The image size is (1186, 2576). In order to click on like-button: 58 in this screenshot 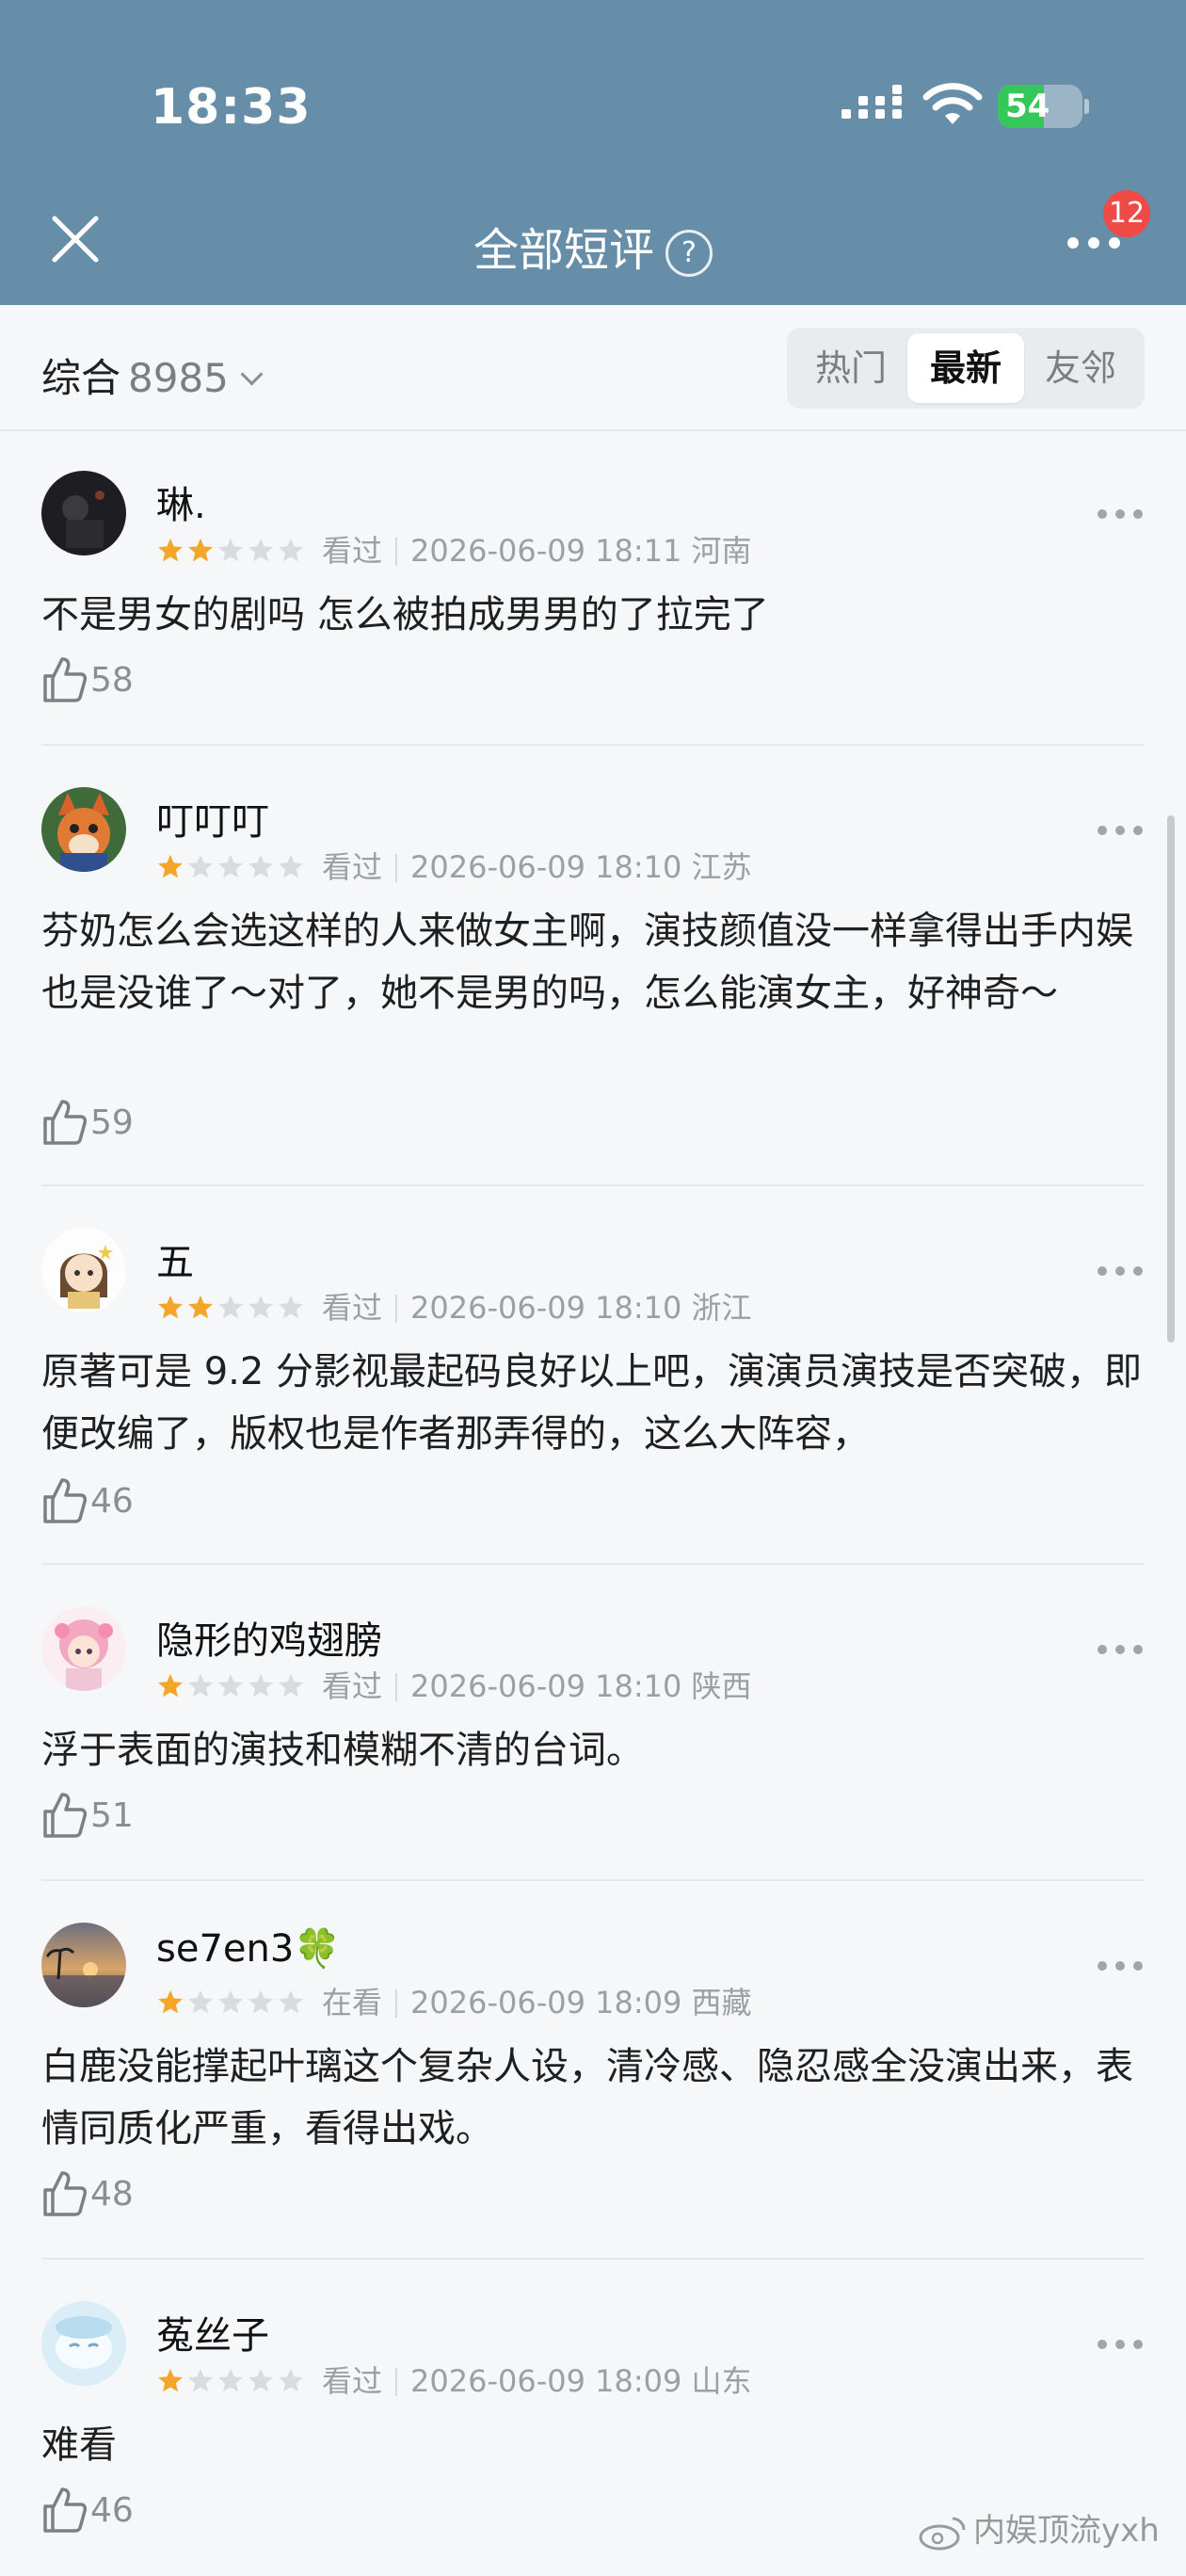, I will do `click(87, 681)`.